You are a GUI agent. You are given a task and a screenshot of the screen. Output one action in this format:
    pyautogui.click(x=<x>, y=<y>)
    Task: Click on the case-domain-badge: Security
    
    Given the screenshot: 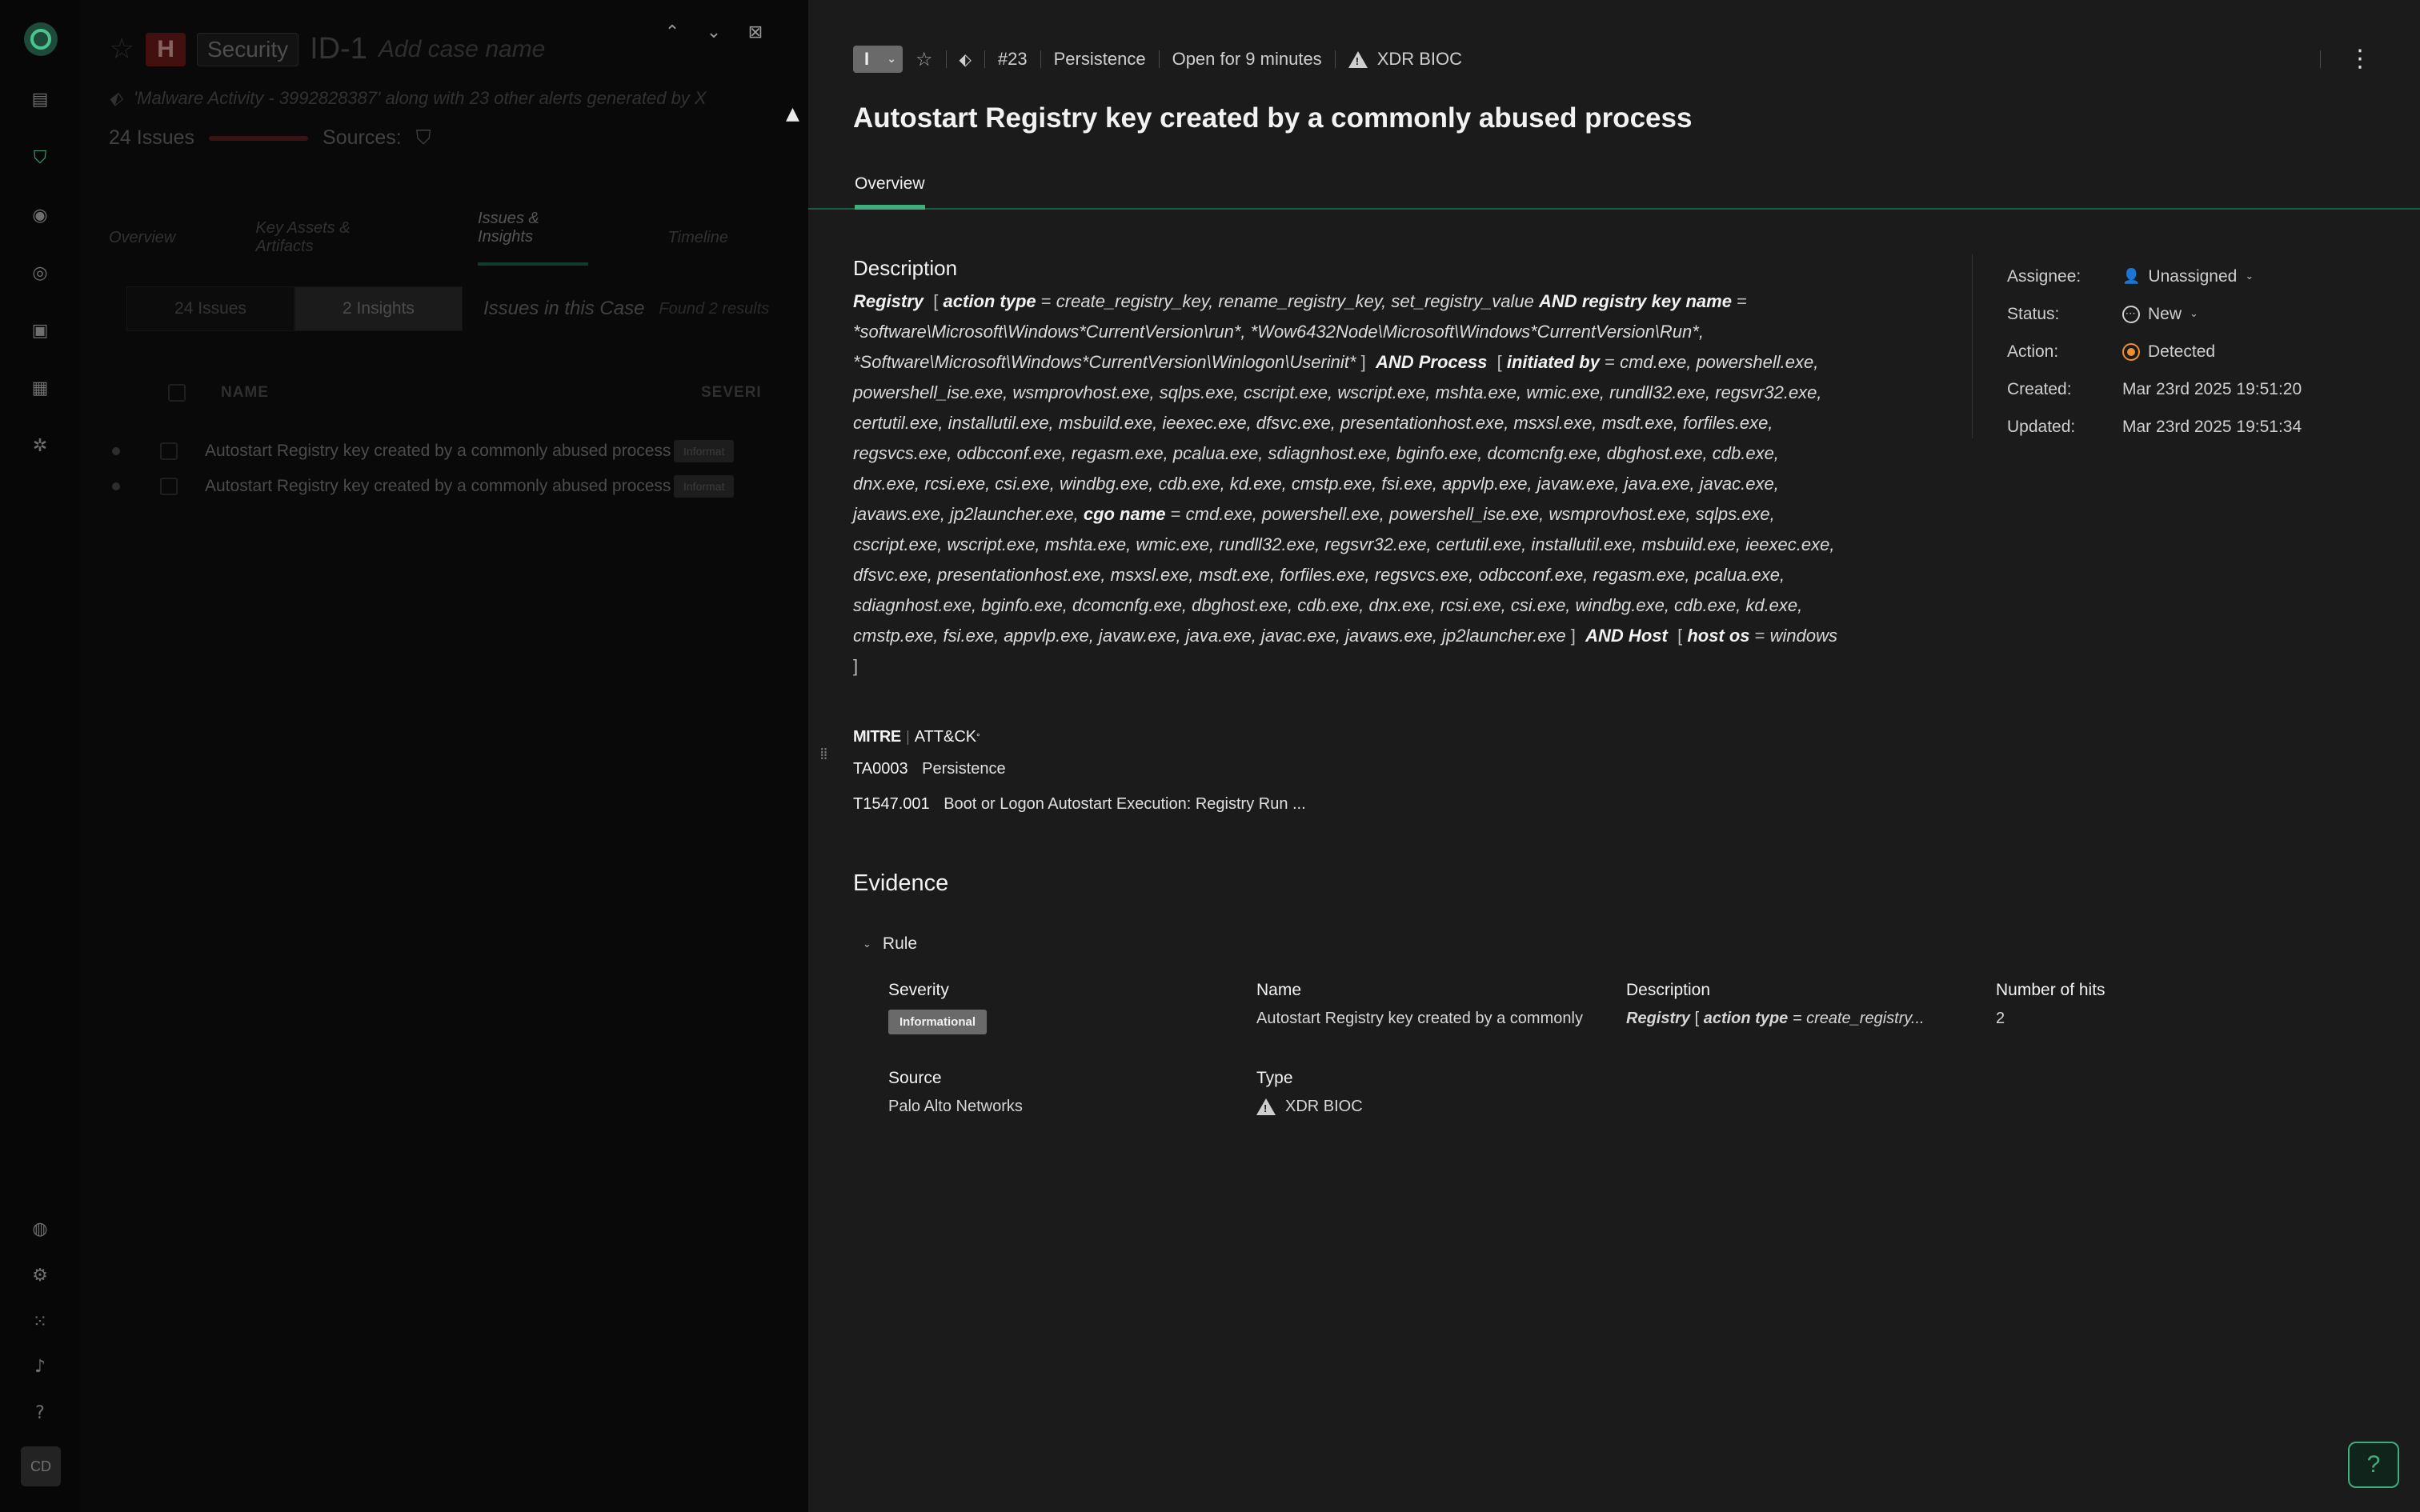 What is the action you would take?
    pyautogui.click(x=247, y=49)
    